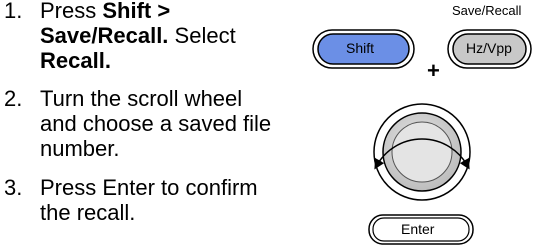 The image size is (534, 248). What do you see at coordinates (487, 10) in the screenshot?
I see `save-recall-caption: Save/Recall` at bounding box center [487, 10].